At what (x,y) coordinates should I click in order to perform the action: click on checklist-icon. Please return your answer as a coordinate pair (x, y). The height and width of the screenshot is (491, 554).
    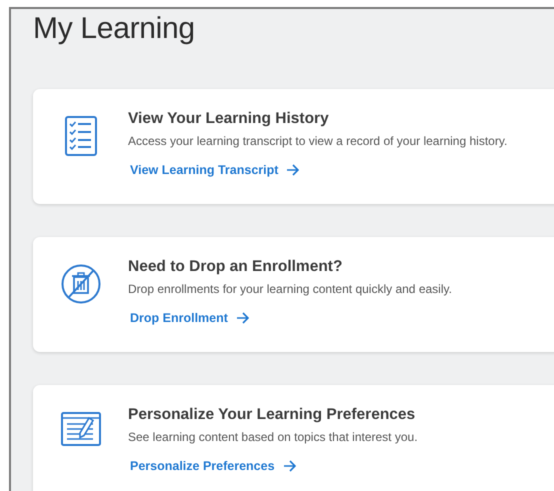
    Looking at the image, I should click on (80, 136).